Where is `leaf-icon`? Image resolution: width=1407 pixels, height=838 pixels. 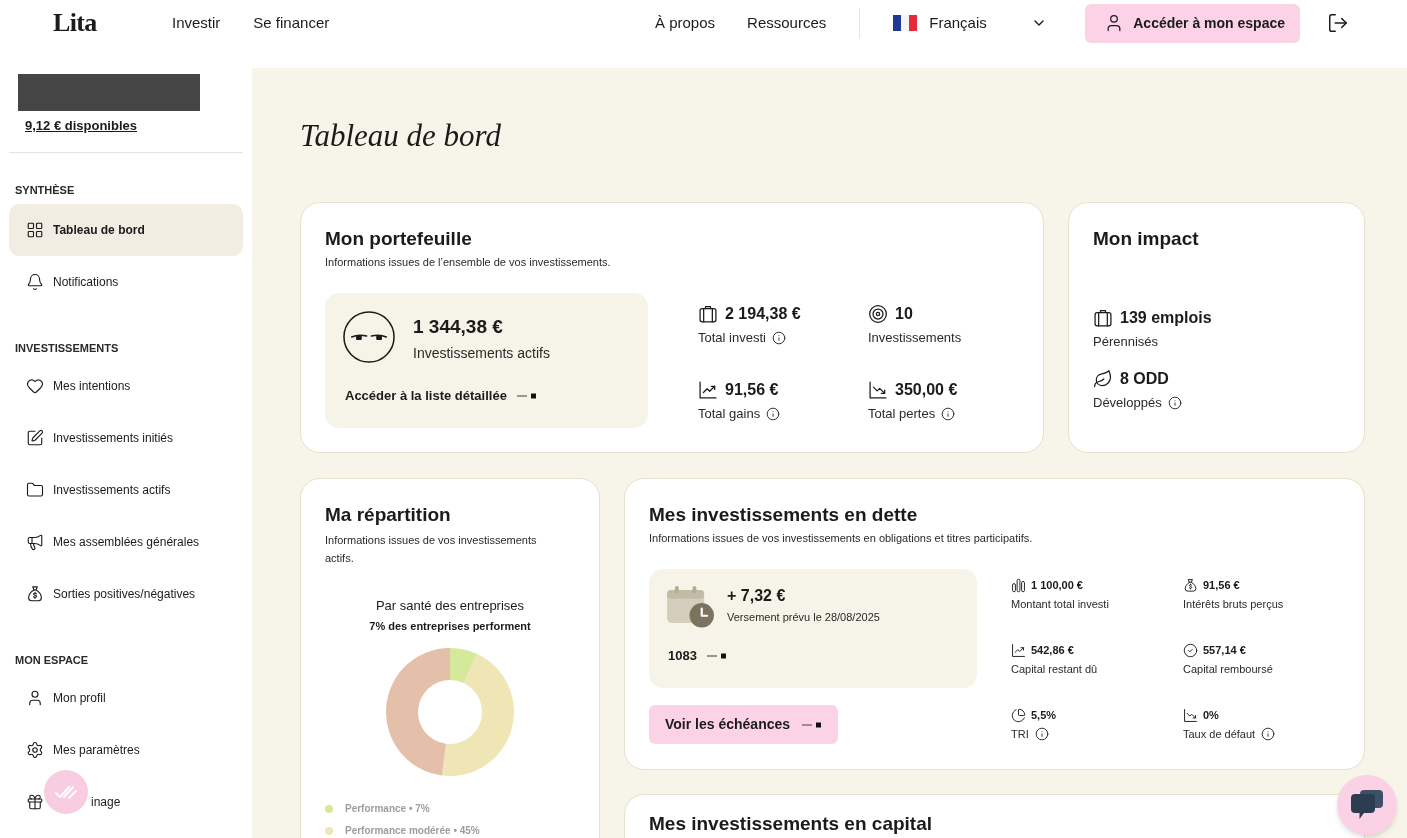
leaf-icon is located at coordinates (1103, 379).